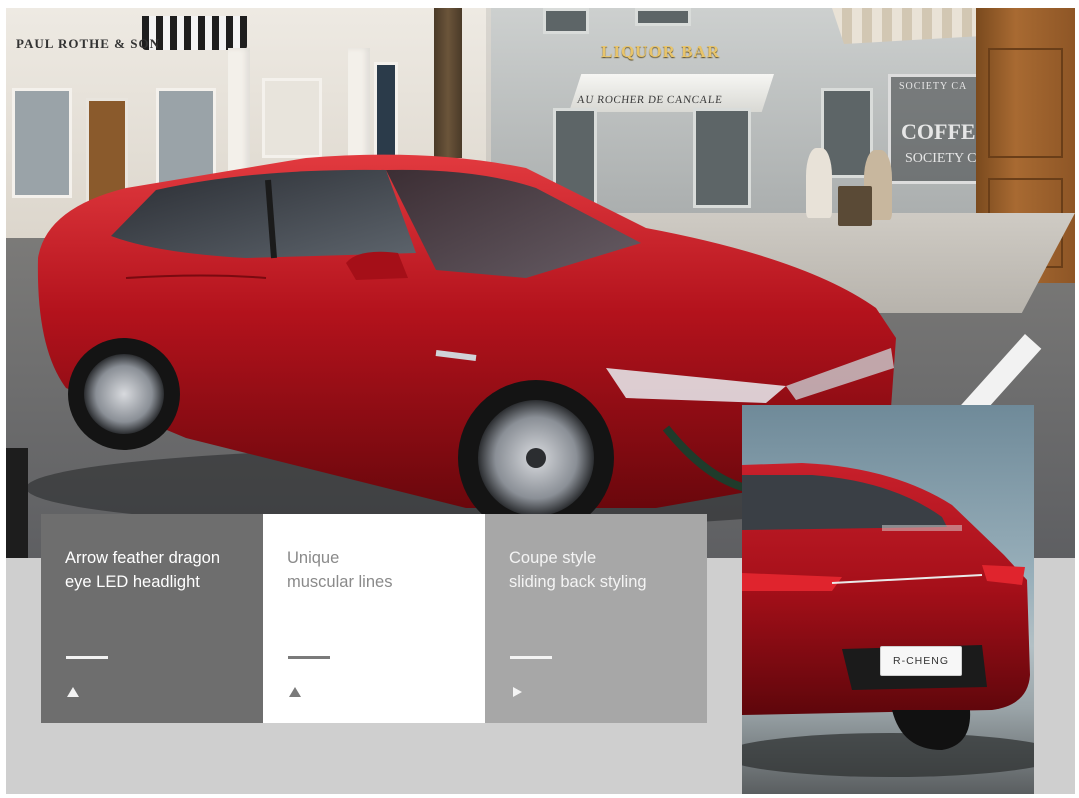 This screenshot has height=798, width=1079. I want to click on triangle-right-icon, so click(517, 692).